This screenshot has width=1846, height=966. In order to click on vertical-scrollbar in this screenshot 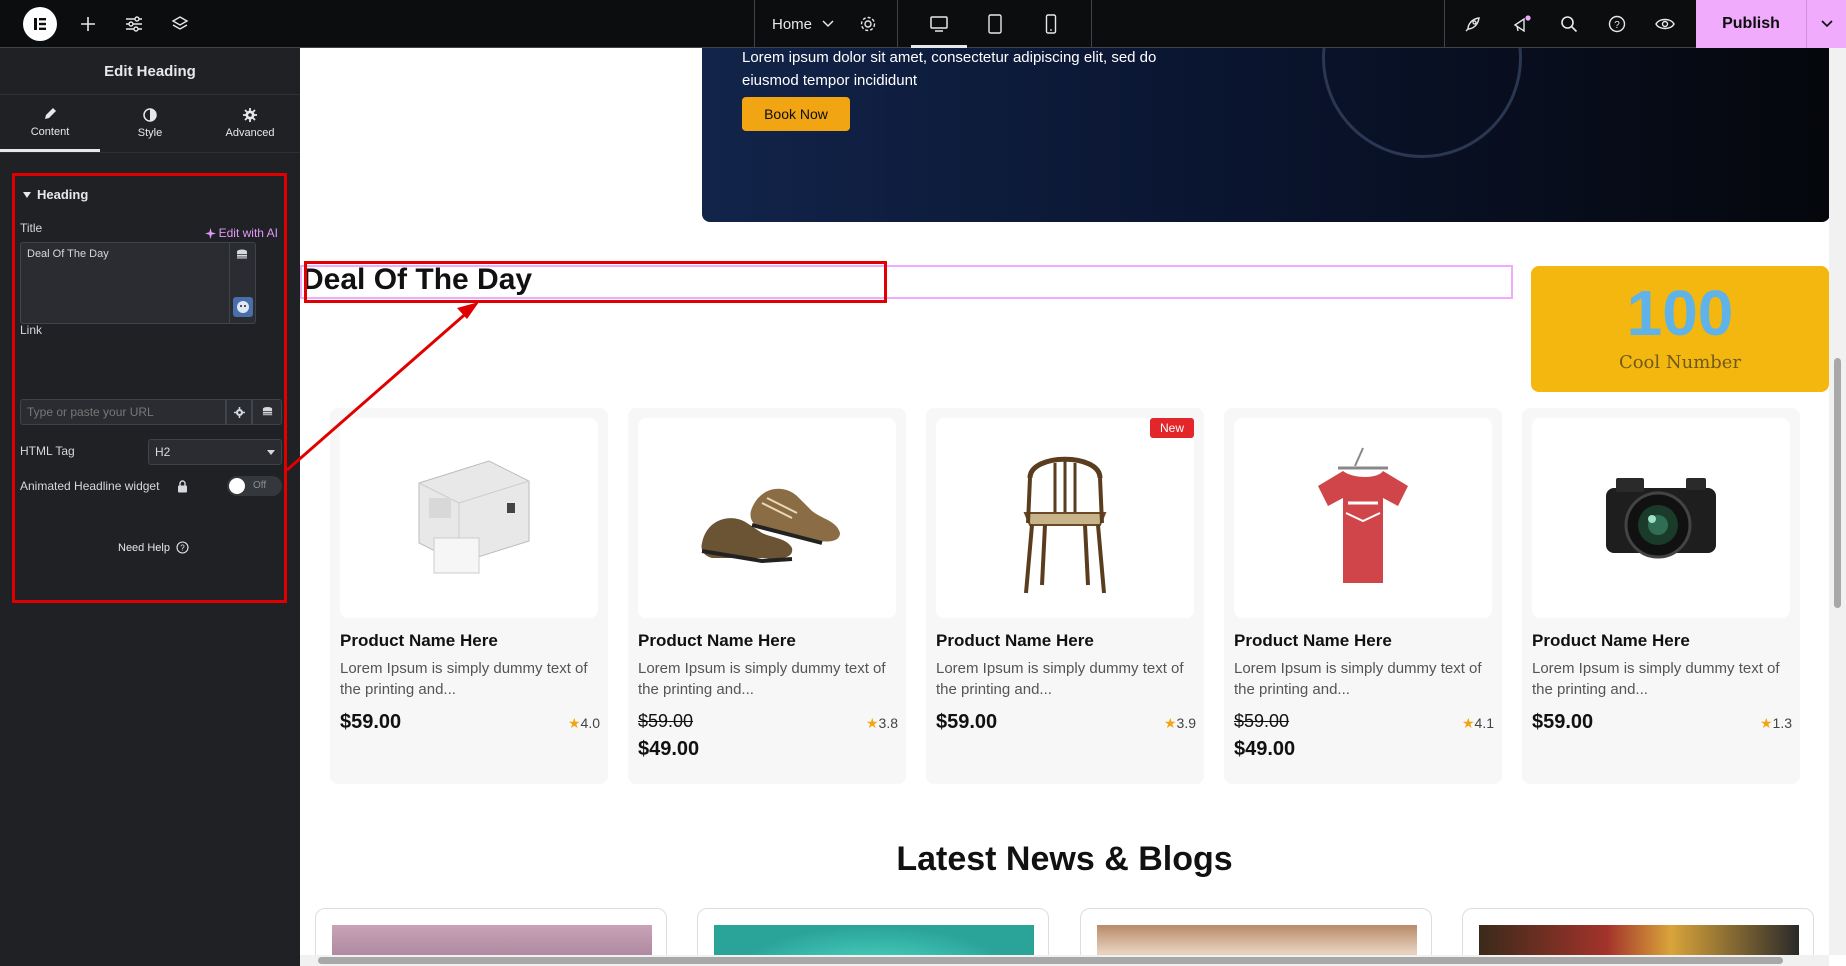, I will do `click(1837, 501)`.